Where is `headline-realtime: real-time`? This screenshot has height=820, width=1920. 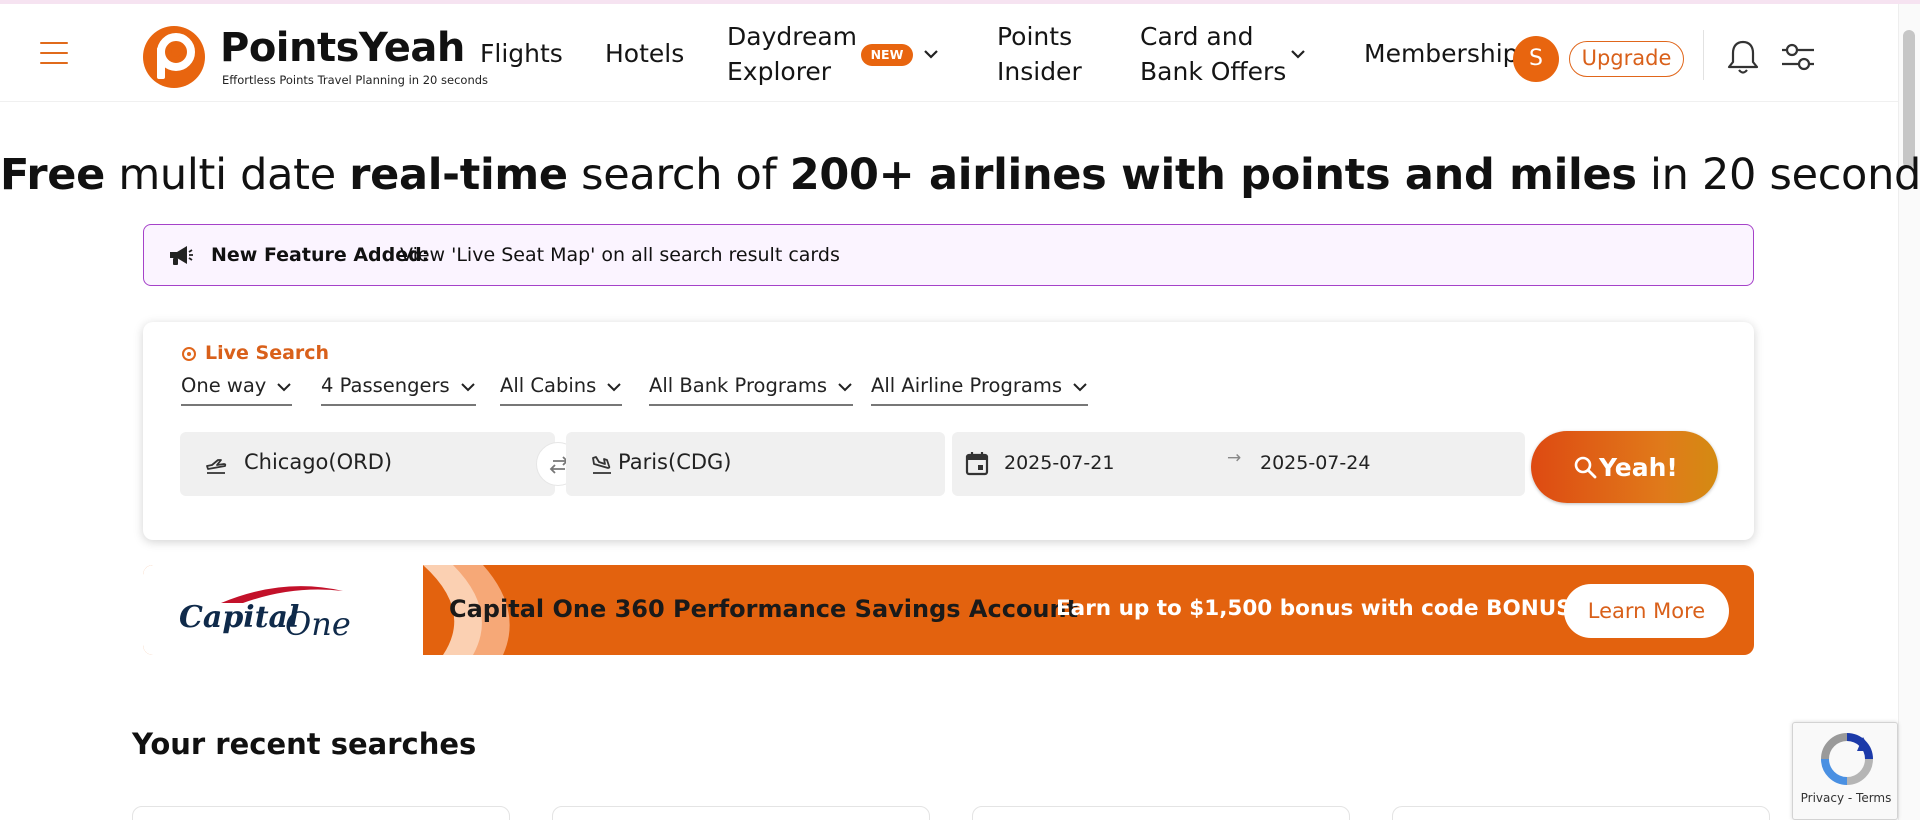
headline-realtime: real-time is located at coordinates (458, 175).